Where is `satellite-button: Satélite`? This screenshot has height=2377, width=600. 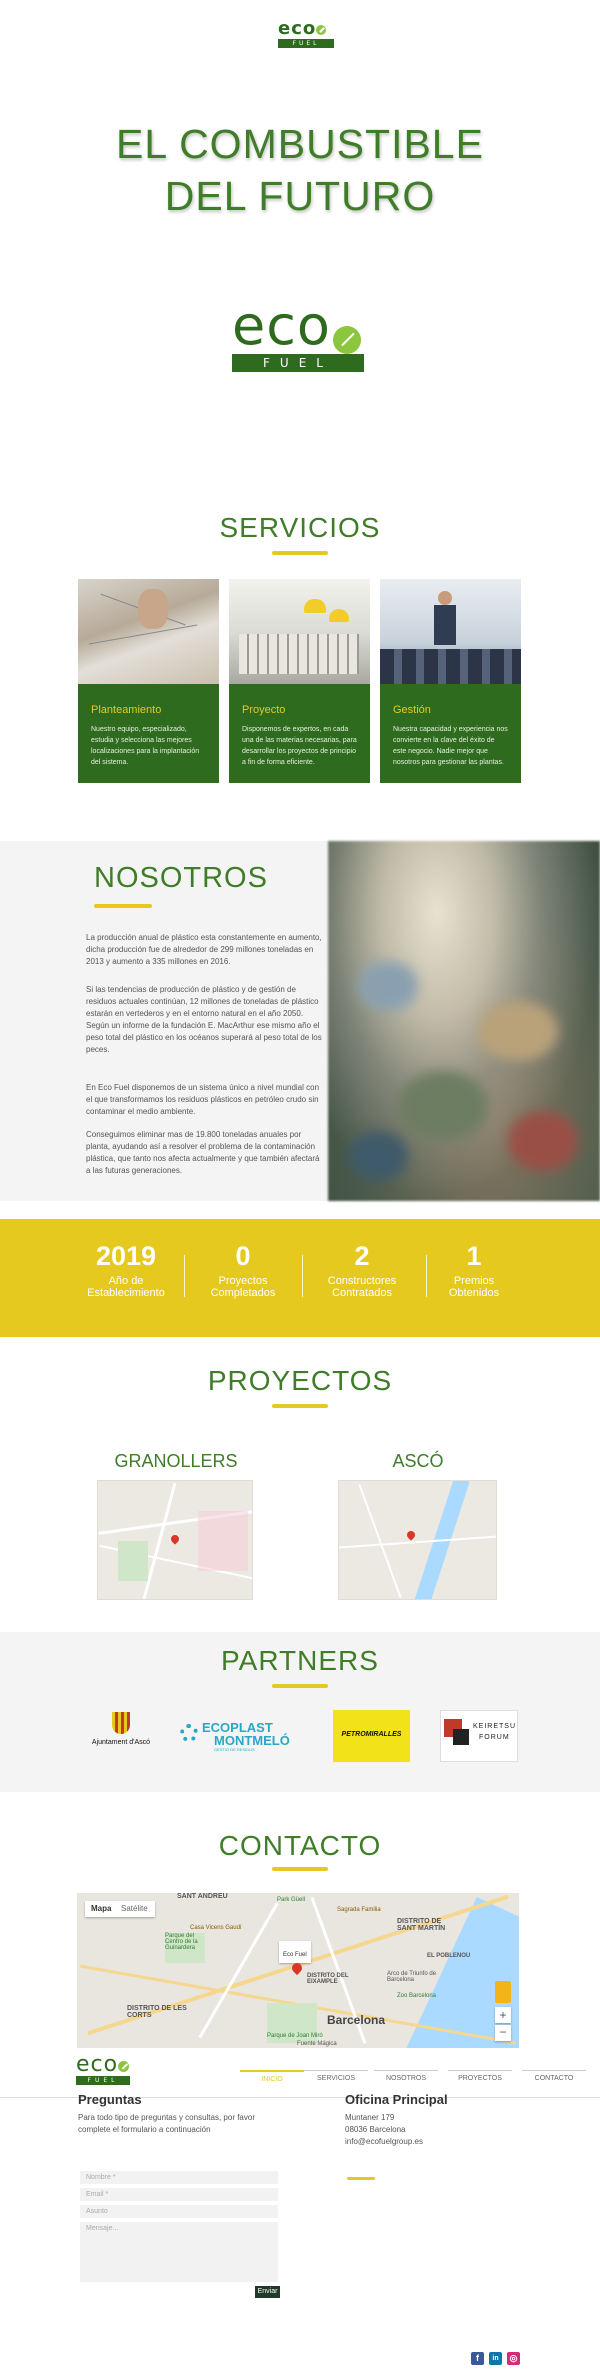 satellite-button: Satélite is located at coordinates (134, 1908).